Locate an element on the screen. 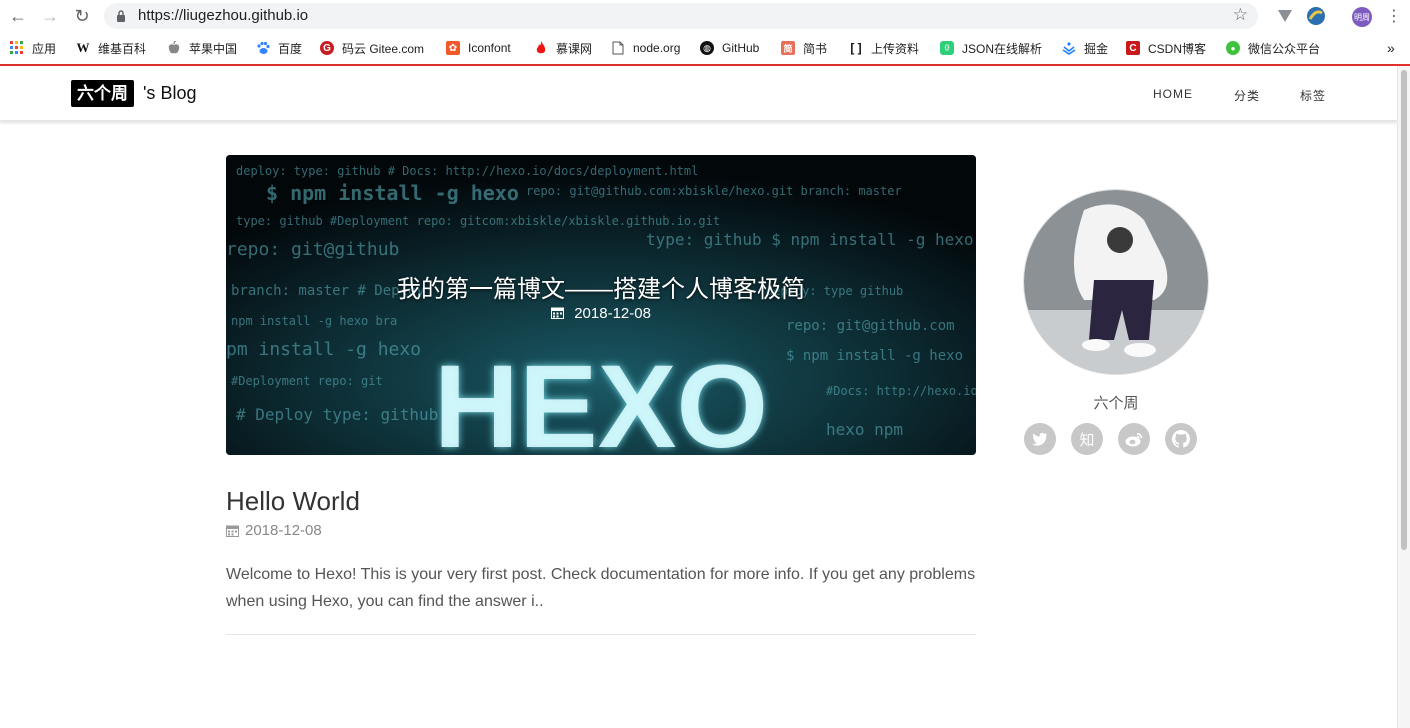 This screenshot has height=728, width=1410. profile-initials: 明周 is located at coordinates (1362, 17).